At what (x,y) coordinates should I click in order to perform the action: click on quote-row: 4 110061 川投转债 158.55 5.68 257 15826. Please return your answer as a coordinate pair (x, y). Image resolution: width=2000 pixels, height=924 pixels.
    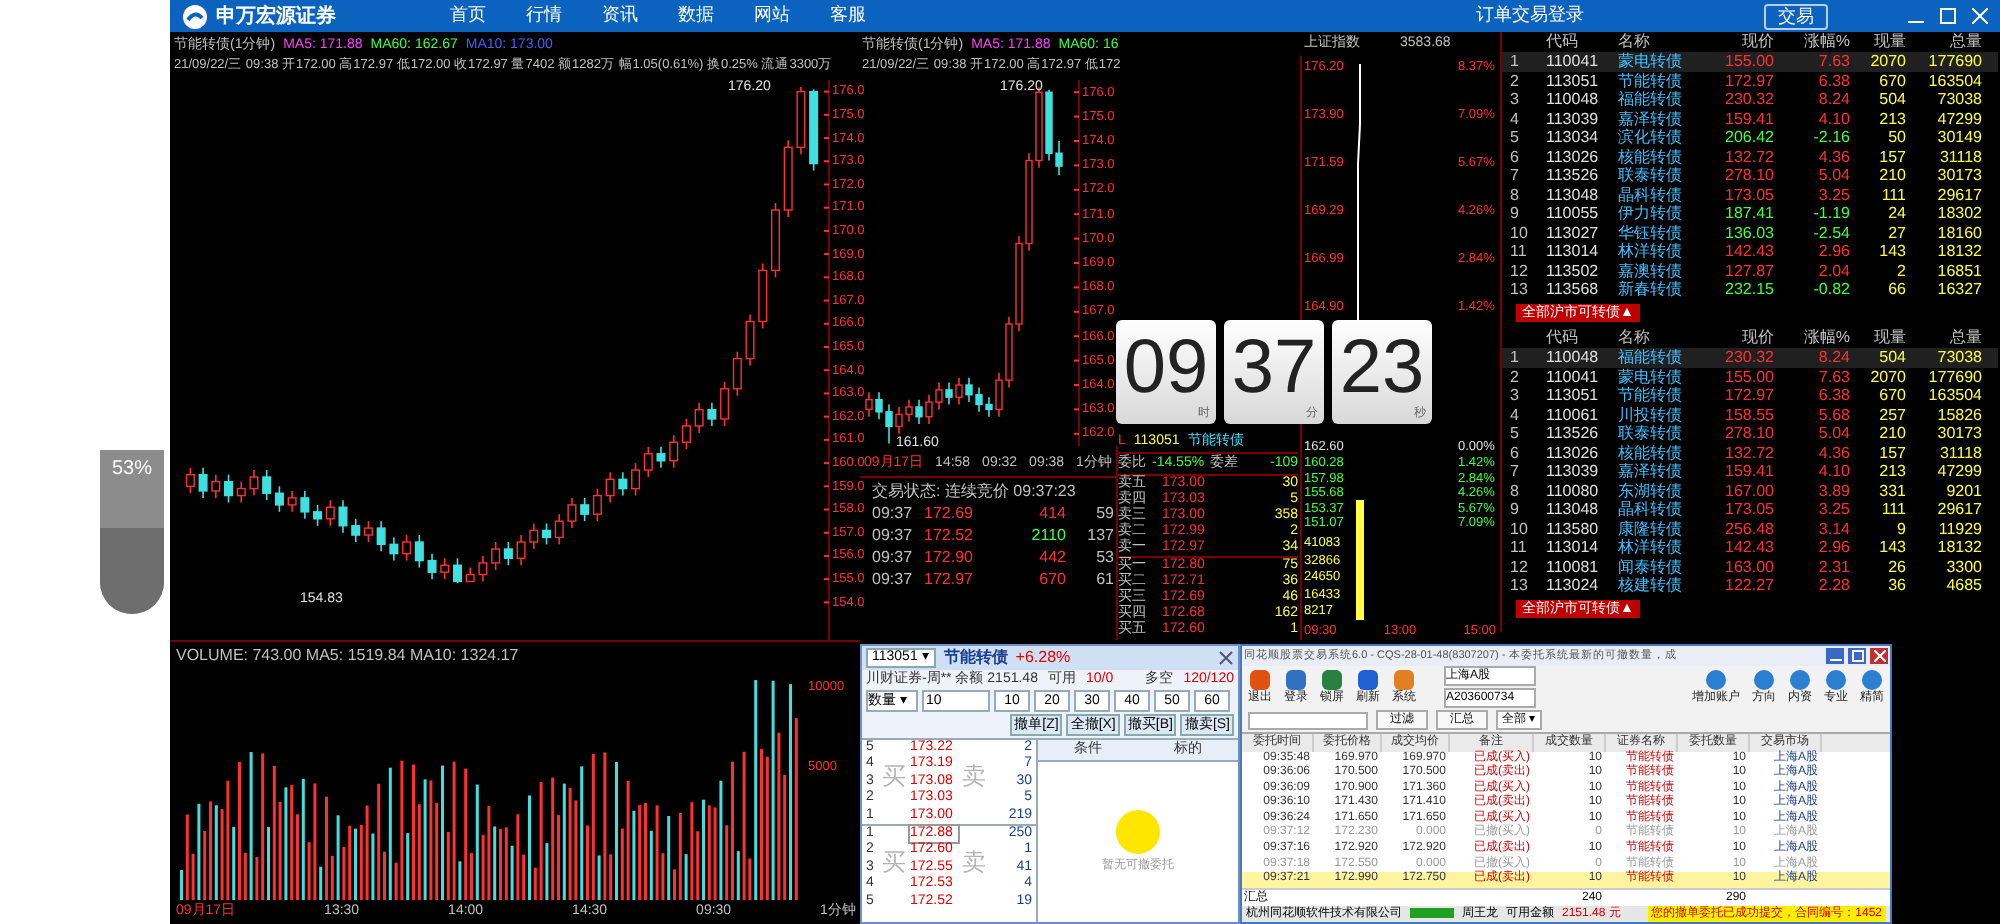
    Looking at the image, I should click on (1750, 414).